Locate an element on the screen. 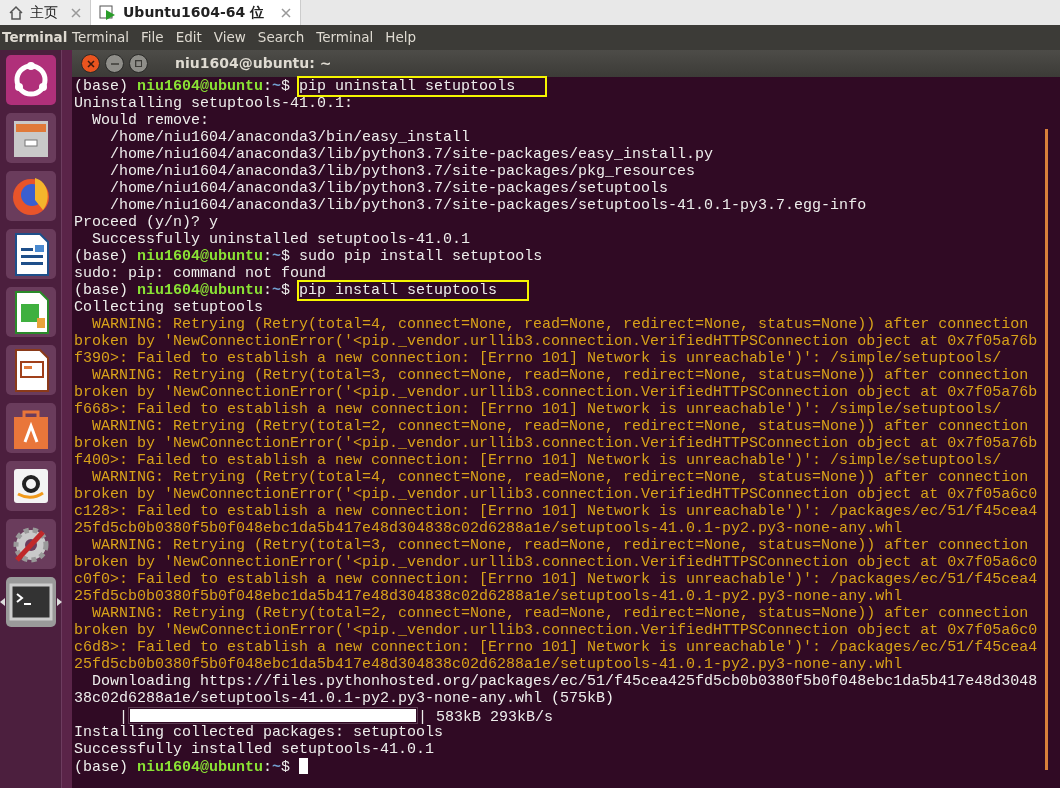  progress-text: | 583kB 293kB/s is located at coordinates (486, 717).